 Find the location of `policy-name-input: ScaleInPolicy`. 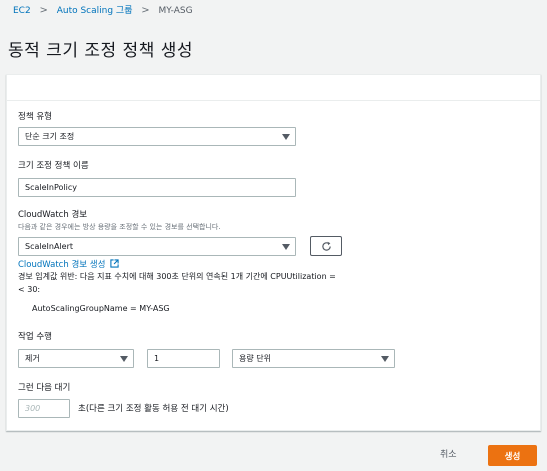

policy-name-input: ScaleInPolicy is located at coordinates (157, 187).